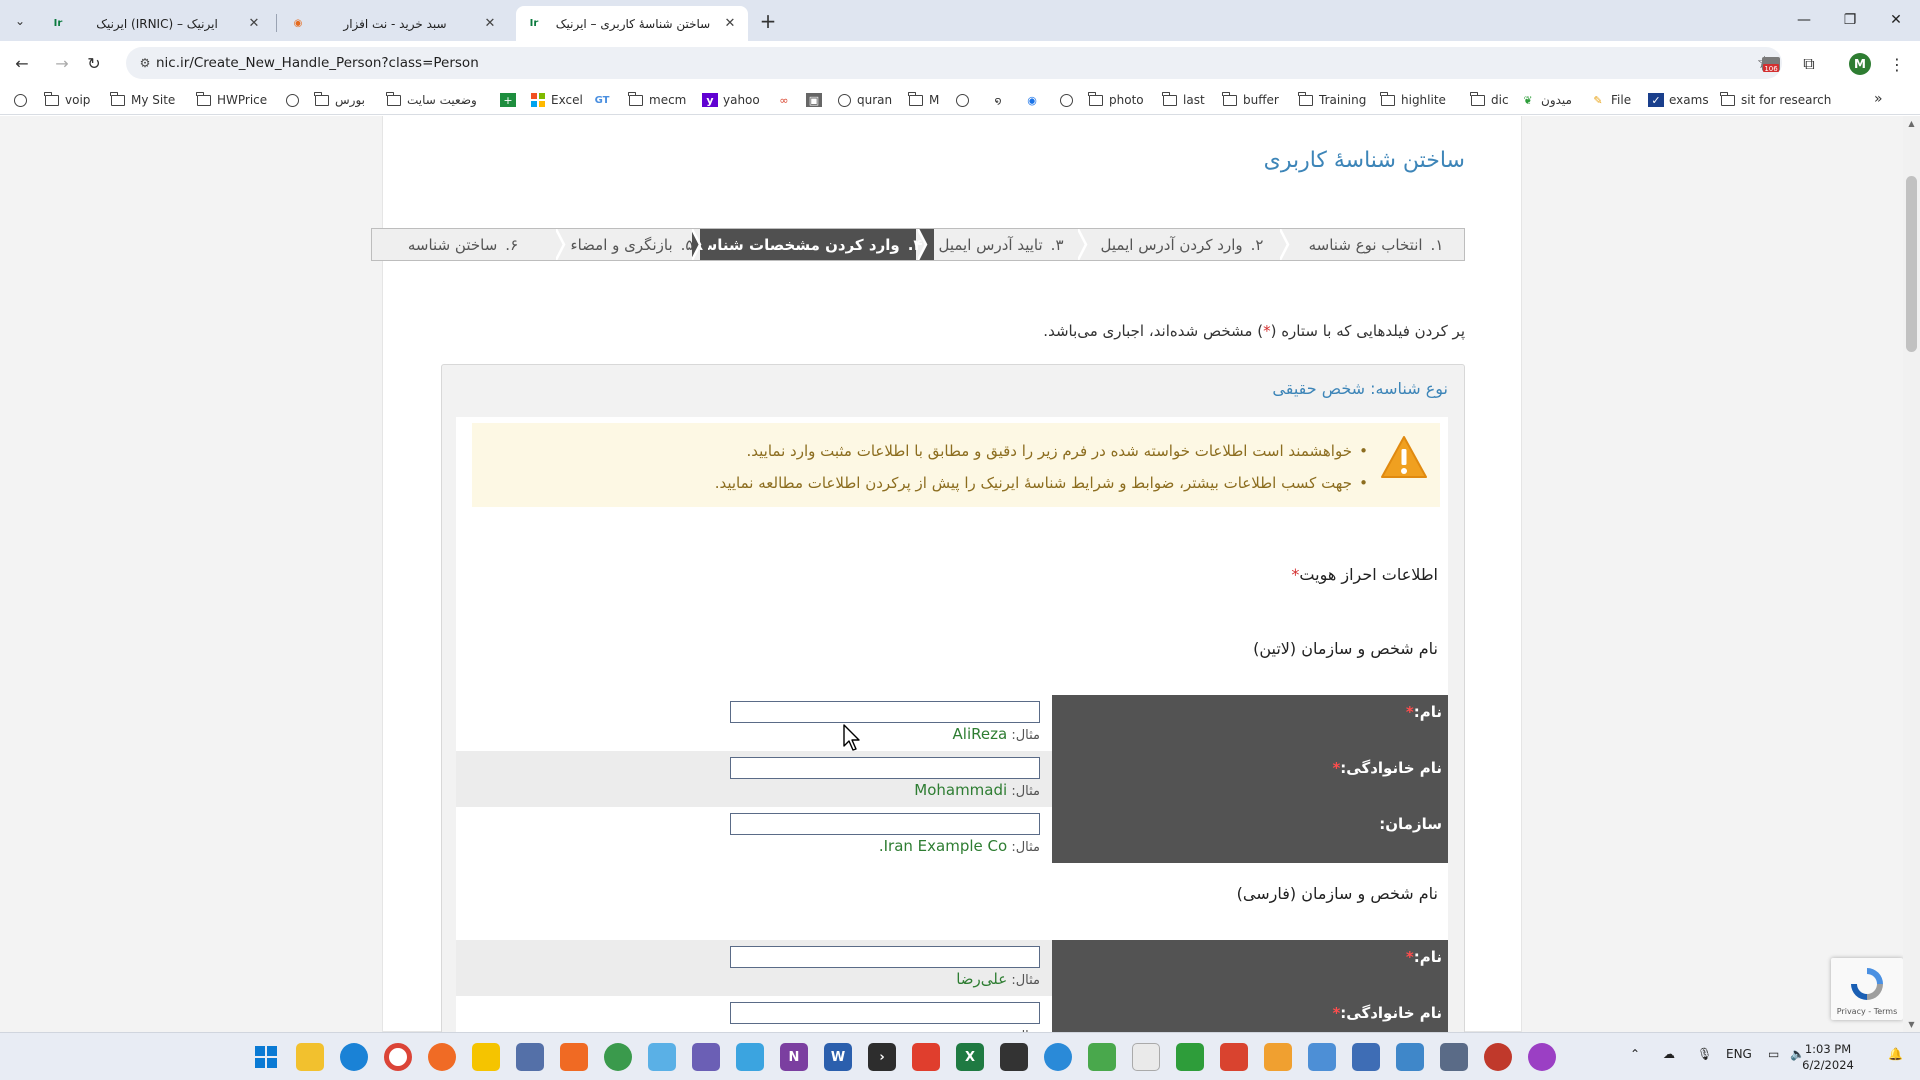  I want to click on bookmark-item: buffer, so click(1250, 100).